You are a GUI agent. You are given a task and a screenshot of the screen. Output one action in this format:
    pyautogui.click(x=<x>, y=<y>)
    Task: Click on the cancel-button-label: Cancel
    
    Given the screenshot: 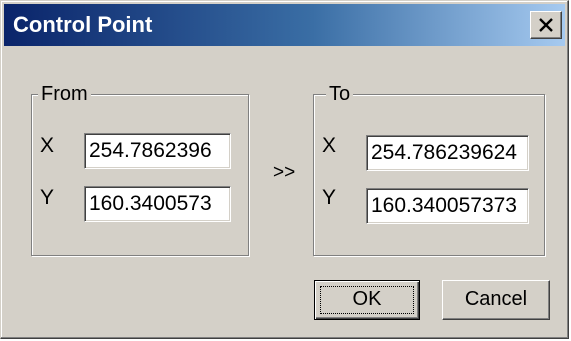 What is the action you would take?
    pyautogui.click(x=496, y=299)
    